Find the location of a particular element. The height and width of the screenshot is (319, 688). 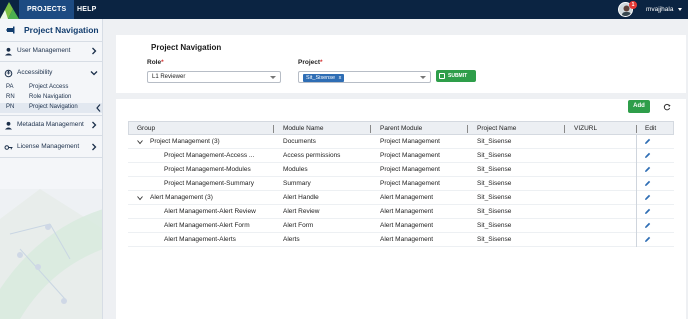

module-cell: Documents is located at coordinates (299, 141).